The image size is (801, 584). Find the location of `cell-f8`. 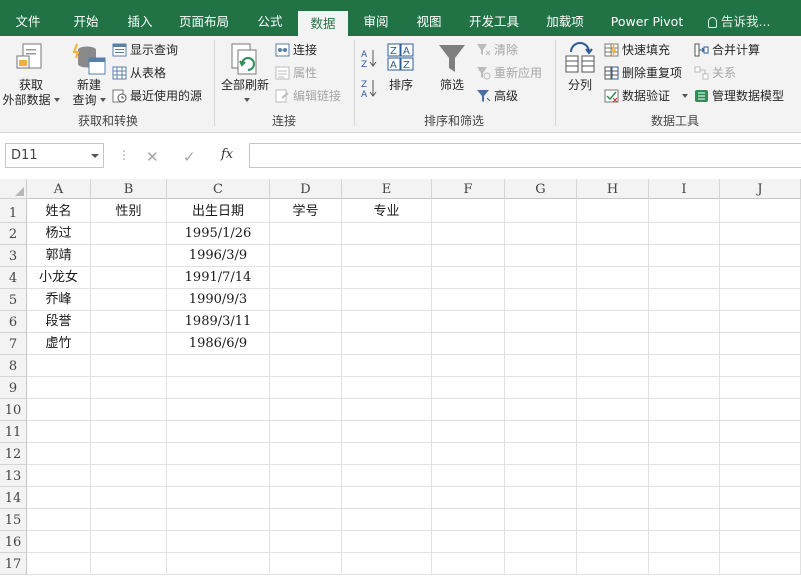

cell-f8 is located at coordinates (468, 366).